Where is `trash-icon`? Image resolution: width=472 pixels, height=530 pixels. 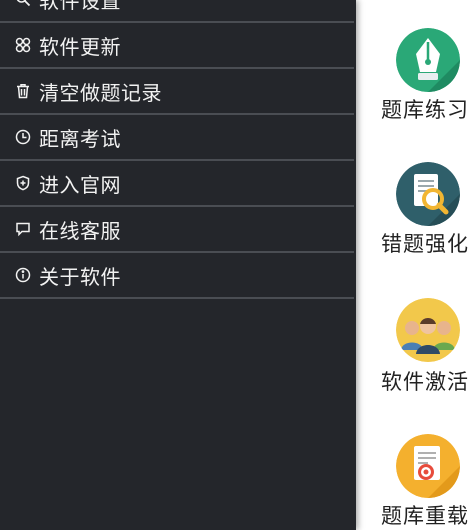
trash-icon is located at coordinates (23, 91).